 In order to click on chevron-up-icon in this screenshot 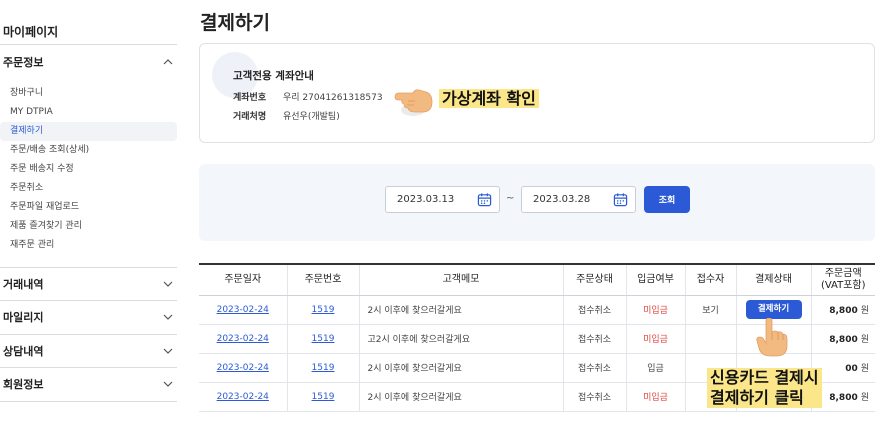, I will do `click(168, 62)`.